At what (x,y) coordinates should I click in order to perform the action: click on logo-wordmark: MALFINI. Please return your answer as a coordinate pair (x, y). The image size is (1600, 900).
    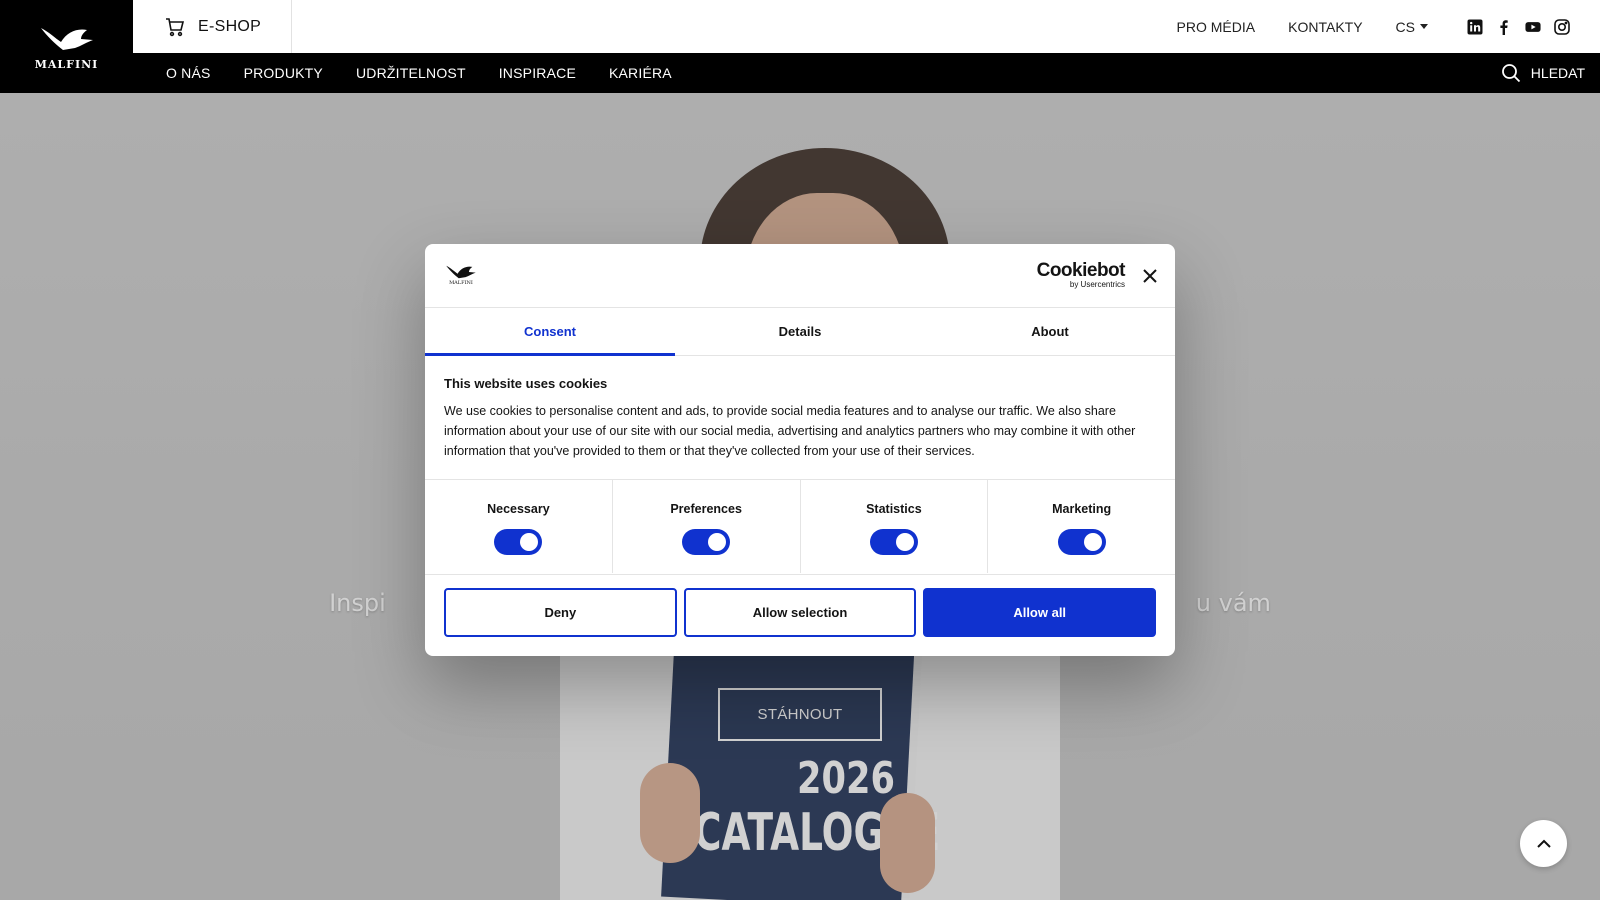
    Looking at the image, I should click on (66, 64).